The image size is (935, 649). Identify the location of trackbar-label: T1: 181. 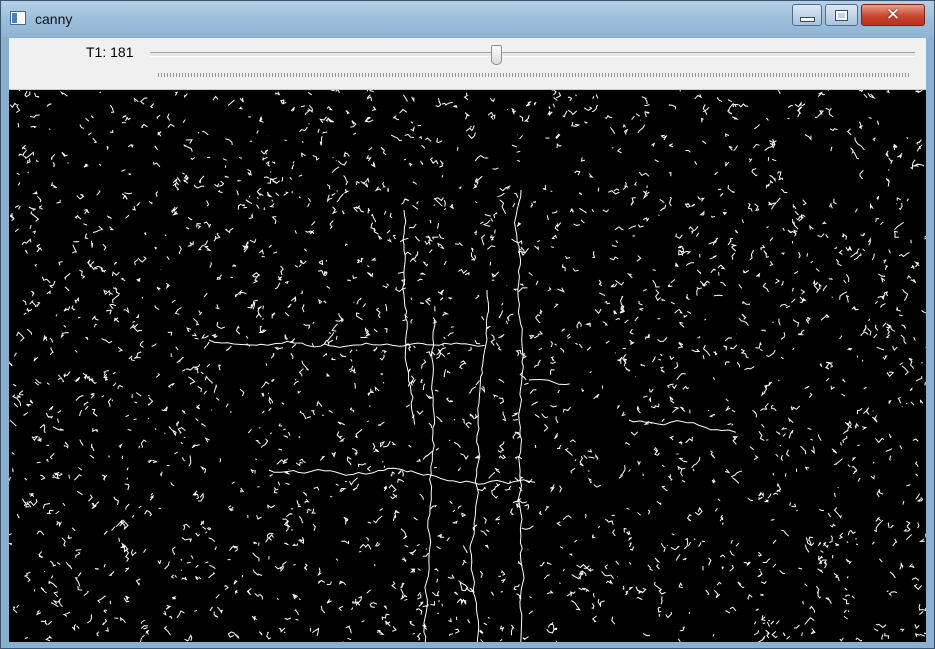
(110, 52).